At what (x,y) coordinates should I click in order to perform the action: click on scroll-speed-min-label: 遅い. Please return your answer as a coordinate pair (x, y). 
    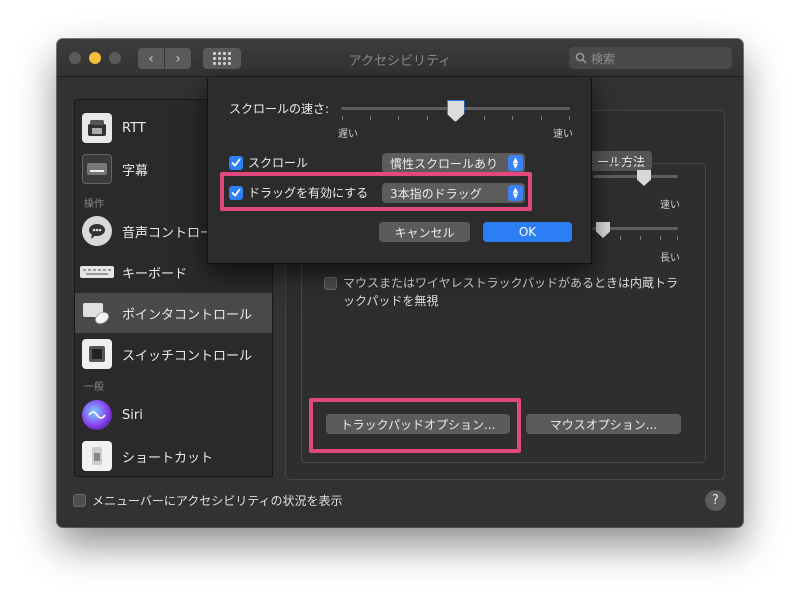
    Looking at the image, I should click on (348, 134).